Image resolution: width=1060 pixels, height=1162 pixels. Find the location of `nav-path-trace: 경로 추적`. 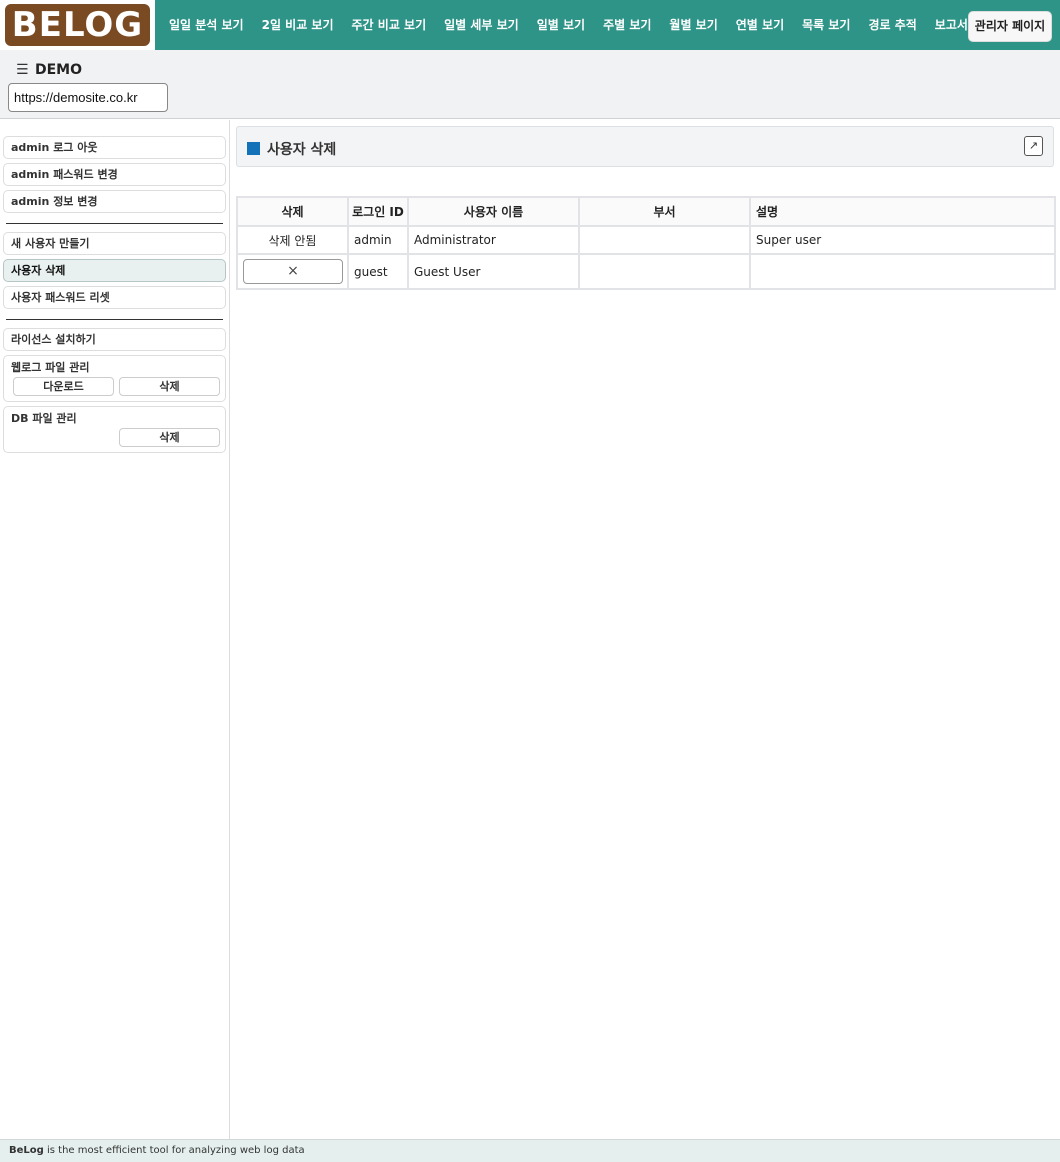

nav-path-trace: 경로 추적 is located at coordinates (892, 25).